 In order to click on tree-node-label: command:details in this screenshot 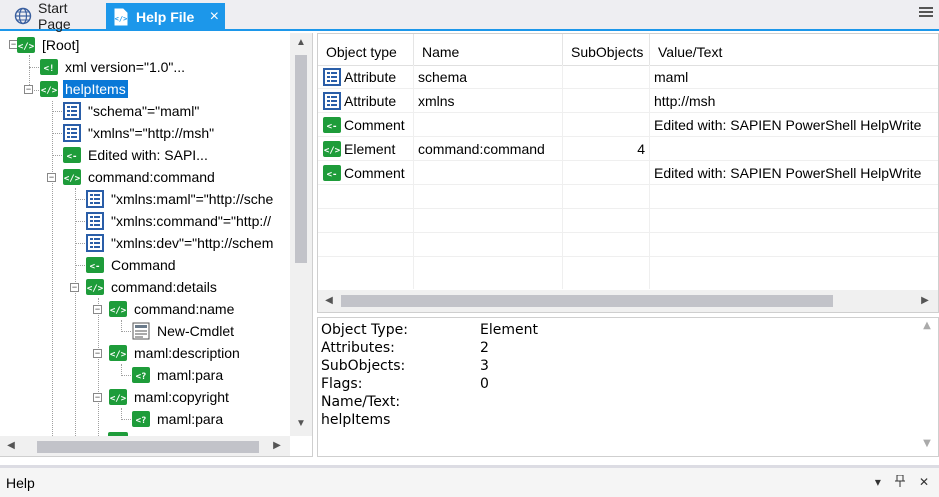, I will do `click(164, 287)`.